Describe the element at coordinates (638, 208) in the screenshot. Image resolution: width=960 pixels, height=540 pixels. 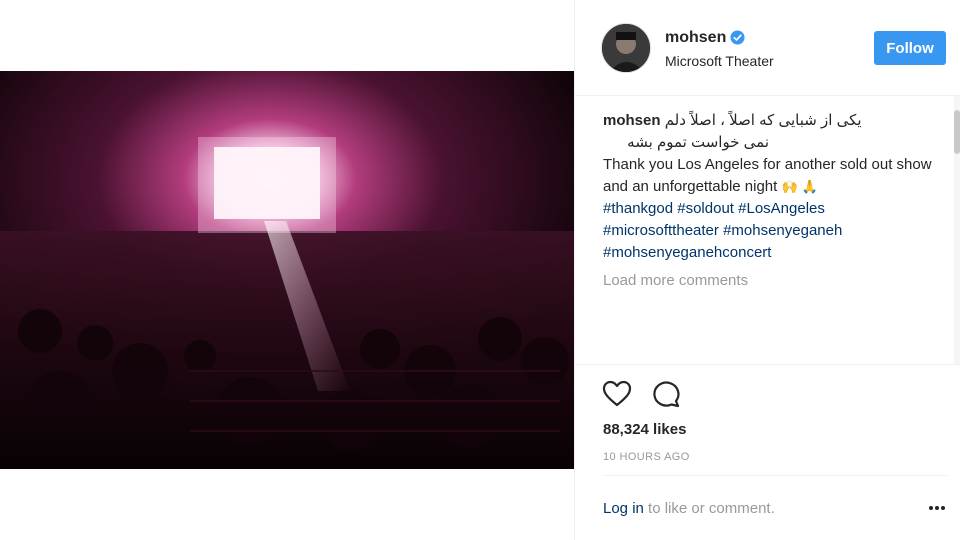
I see `hashtag-link: #thankgod` at that location.